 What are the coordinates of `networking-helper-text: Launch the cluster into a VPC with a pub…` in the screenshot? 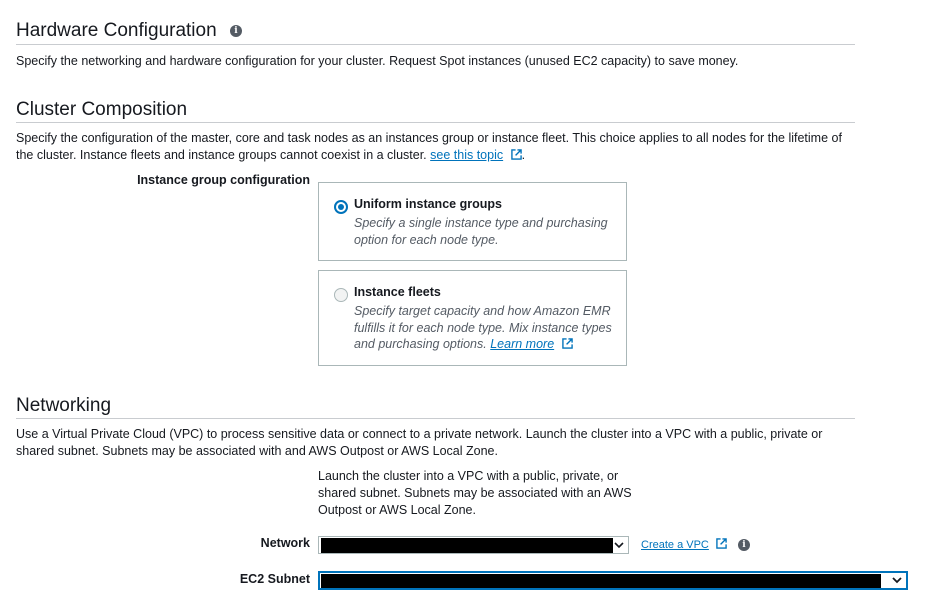 It's located at (475, 493).